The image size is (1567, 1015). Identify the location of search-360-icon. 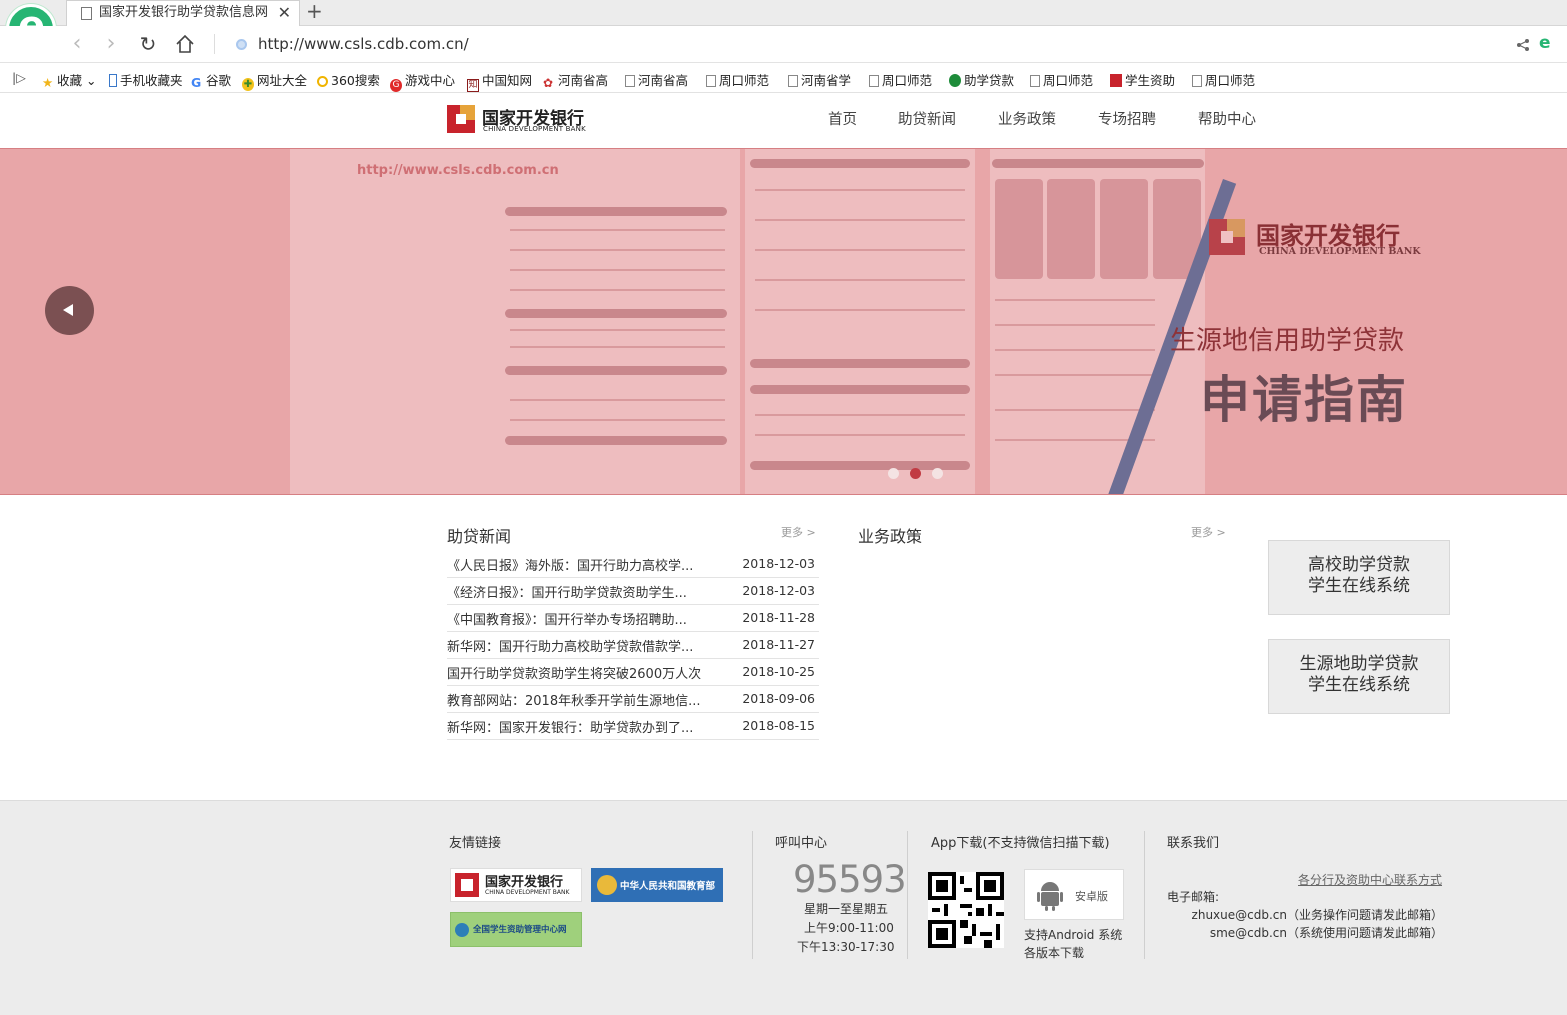
(322, 81).